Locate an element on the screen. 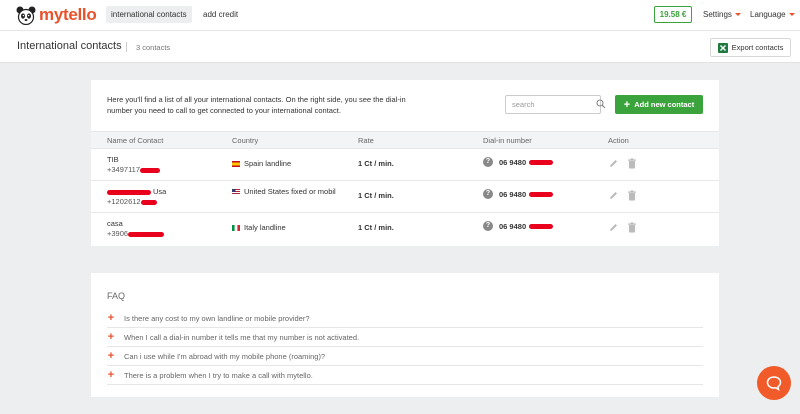  country-cell: United States fixed or mobil is located at coordinates (287, 192).